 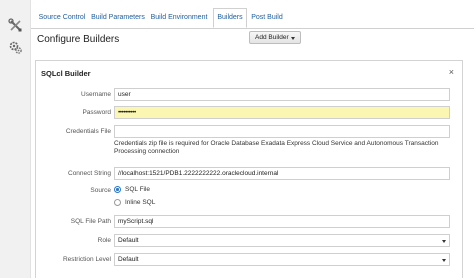 What do you see at coordinates (140, 202) in the screenshot?
I see `source-option-inline-sql-label: Inline SQL` at bounding box center [140, 202].